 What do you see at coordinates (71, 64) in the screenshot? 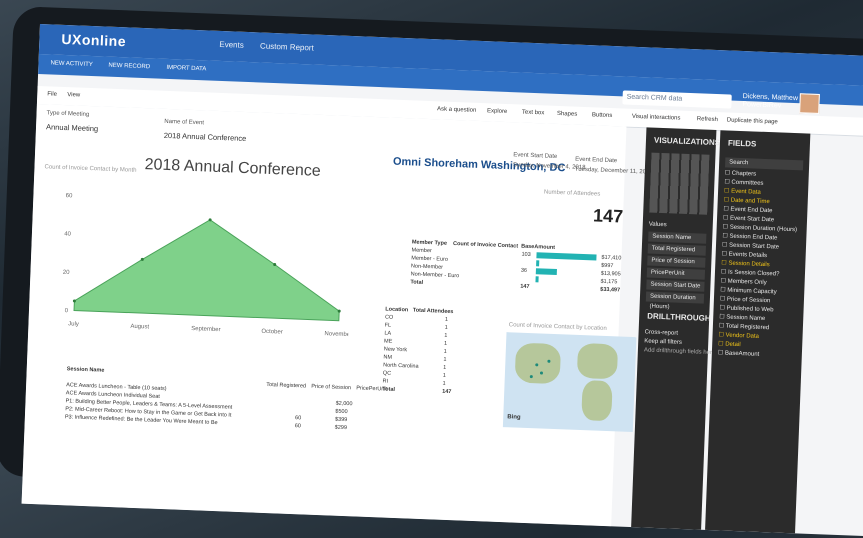
I see `new-activity-button: NEW ACTIVITY` at bounding box center [71, 64].